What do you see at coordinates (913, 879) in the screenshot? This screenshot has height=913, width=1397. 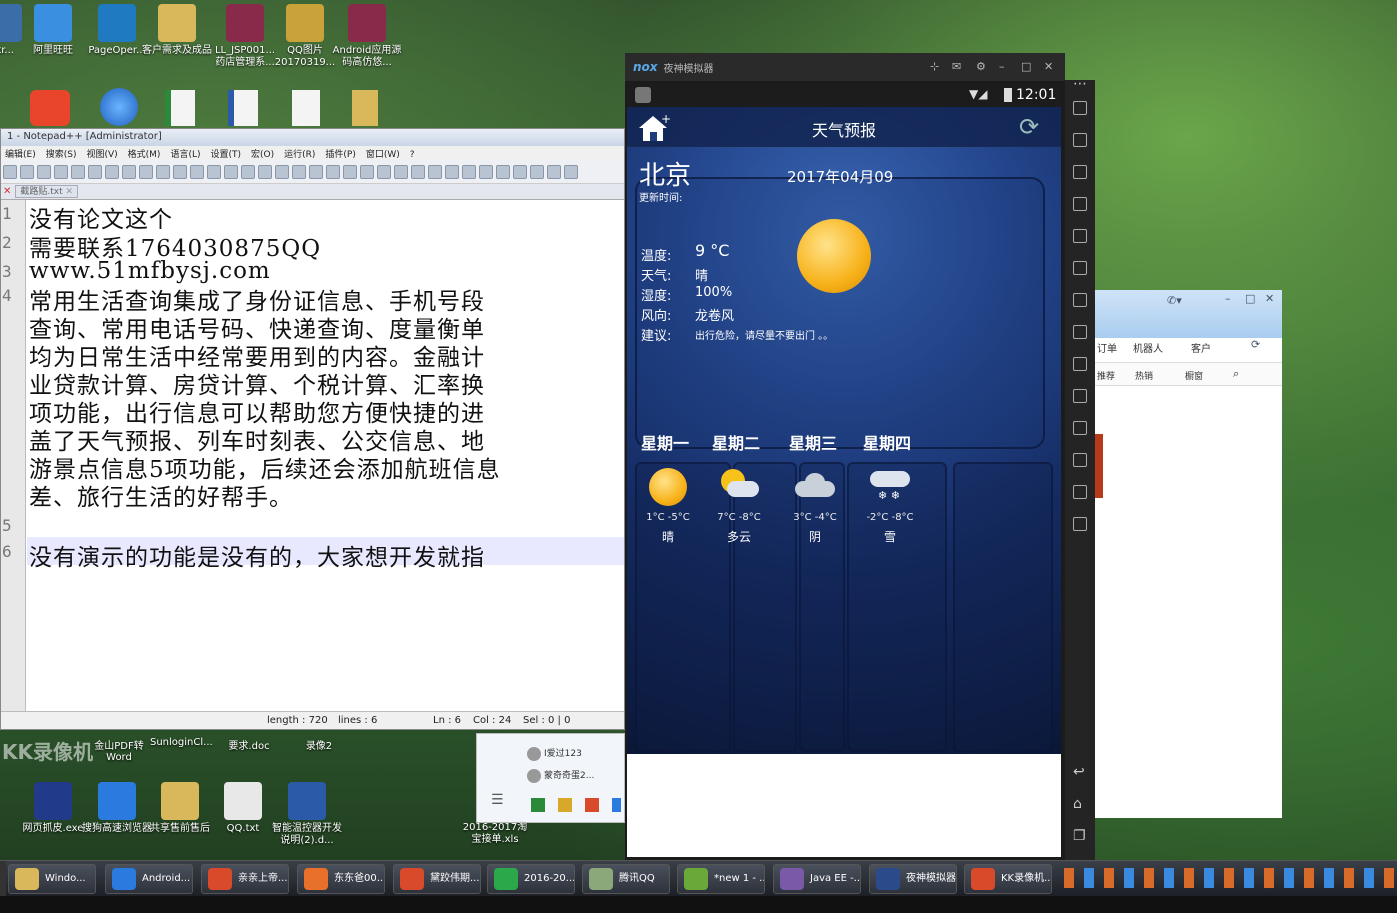 I see `taskbar-button: 夜神模拟器` at bounding box center [913, 879].